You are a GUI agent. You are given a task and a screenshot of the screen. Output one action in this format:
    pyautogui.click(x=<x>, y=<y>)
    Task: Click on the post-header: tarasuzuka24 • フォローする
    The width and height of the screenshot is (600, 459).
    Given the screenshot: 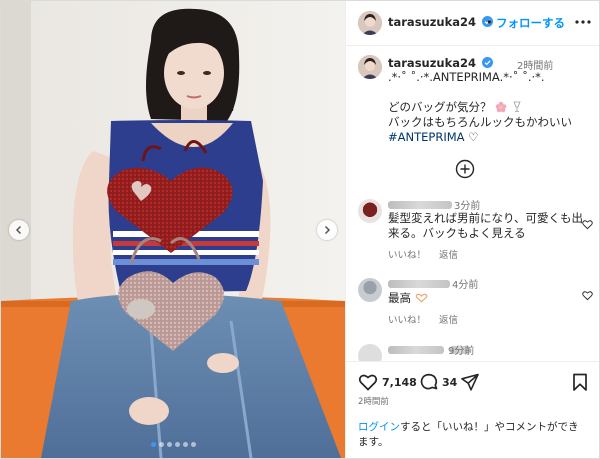 What is the action you would take?
    pyautogui.click(x=472, y=23)
    